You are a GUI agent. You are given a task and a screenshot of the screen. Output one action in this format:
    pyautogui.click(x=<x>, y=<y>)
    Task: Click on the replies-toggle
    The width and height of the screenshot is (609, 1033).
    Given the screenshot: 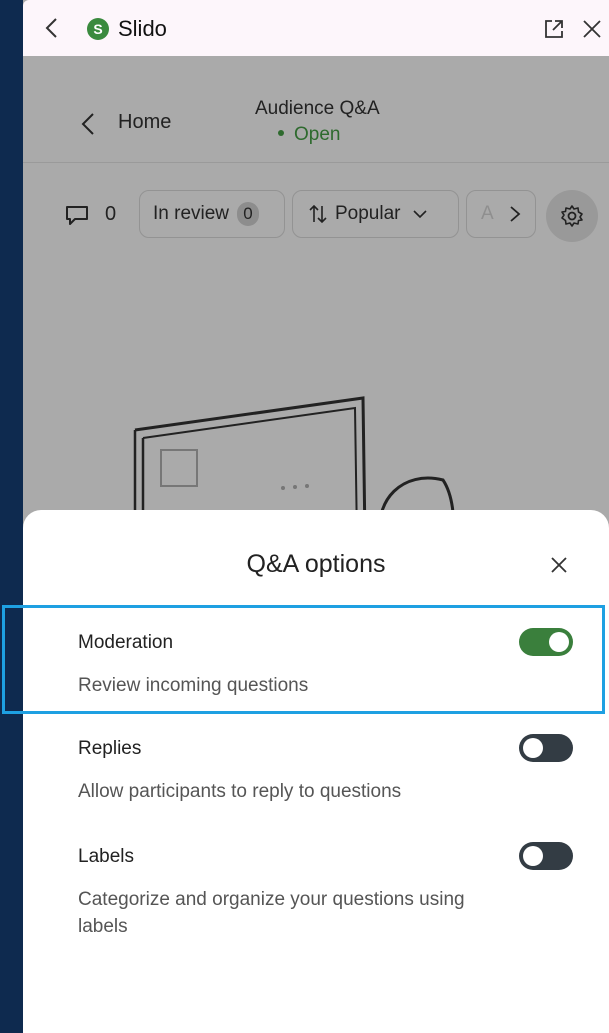 What is the action you would take?
    pyautogui.click(x=546, y=748)
    